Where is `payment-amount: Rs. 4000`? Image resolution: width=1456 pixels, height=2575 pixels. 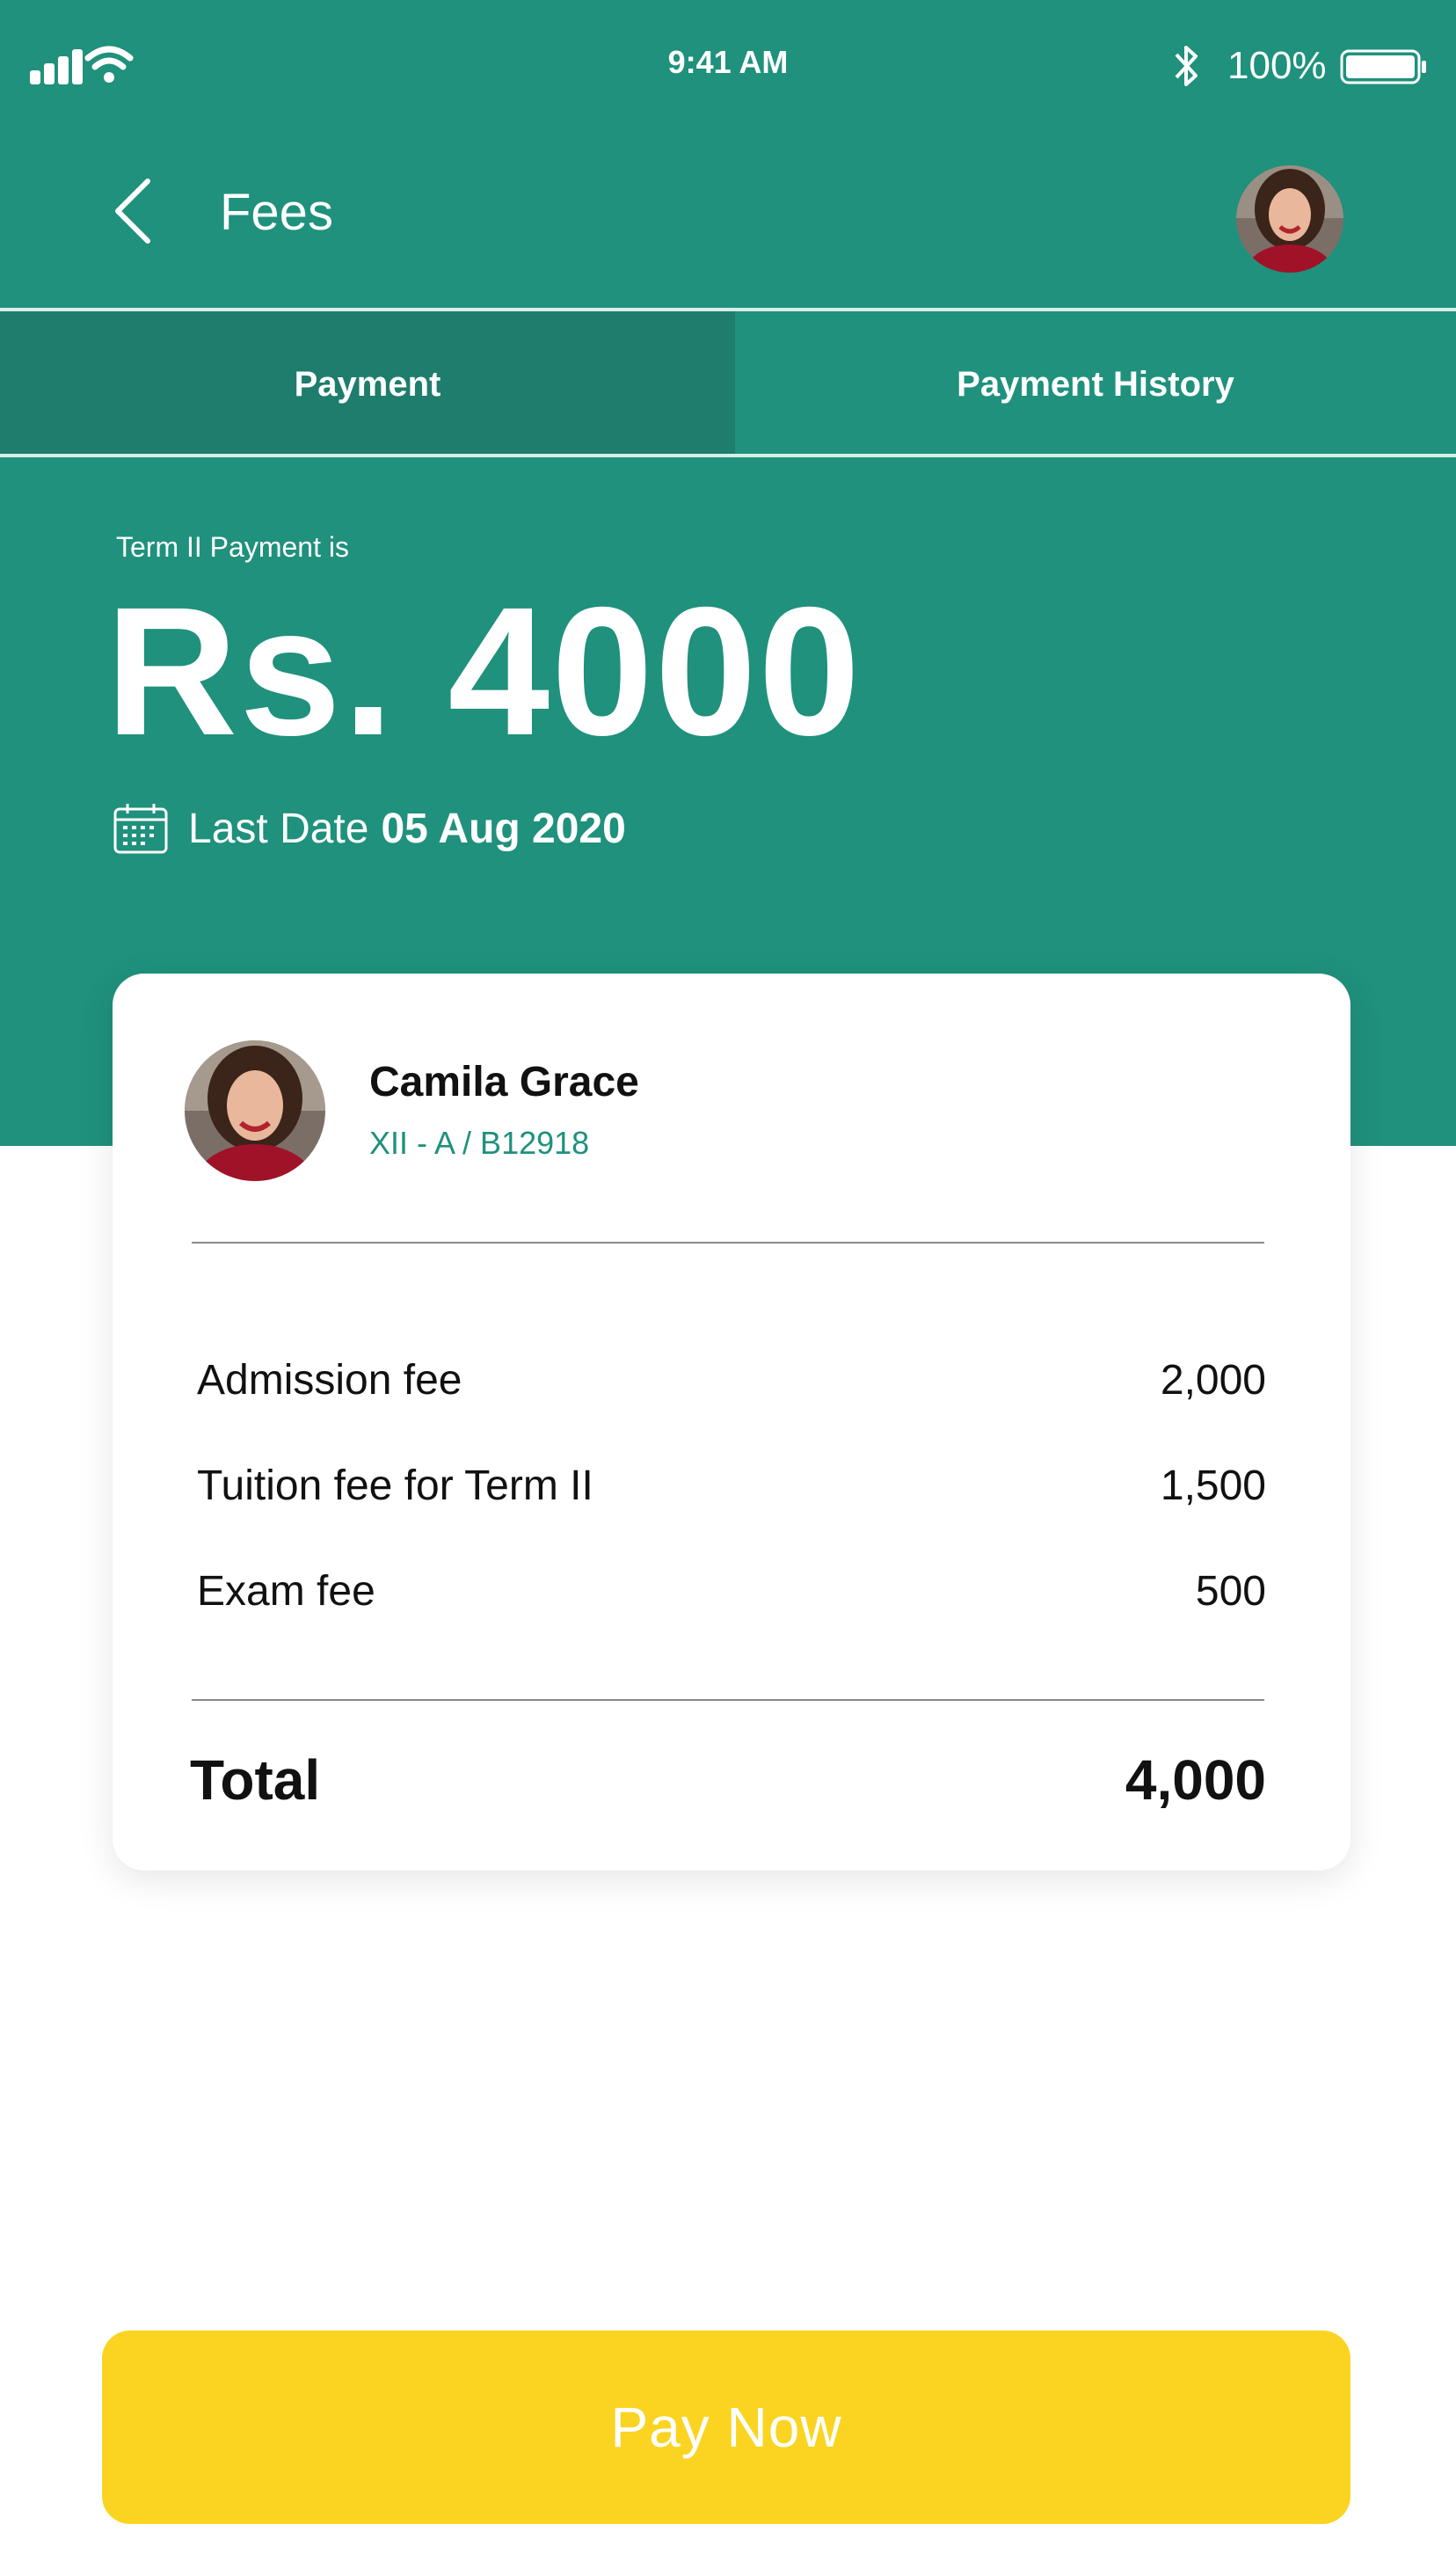
payment-amount: Rs. 4000 is located at coordinates (484, 672).